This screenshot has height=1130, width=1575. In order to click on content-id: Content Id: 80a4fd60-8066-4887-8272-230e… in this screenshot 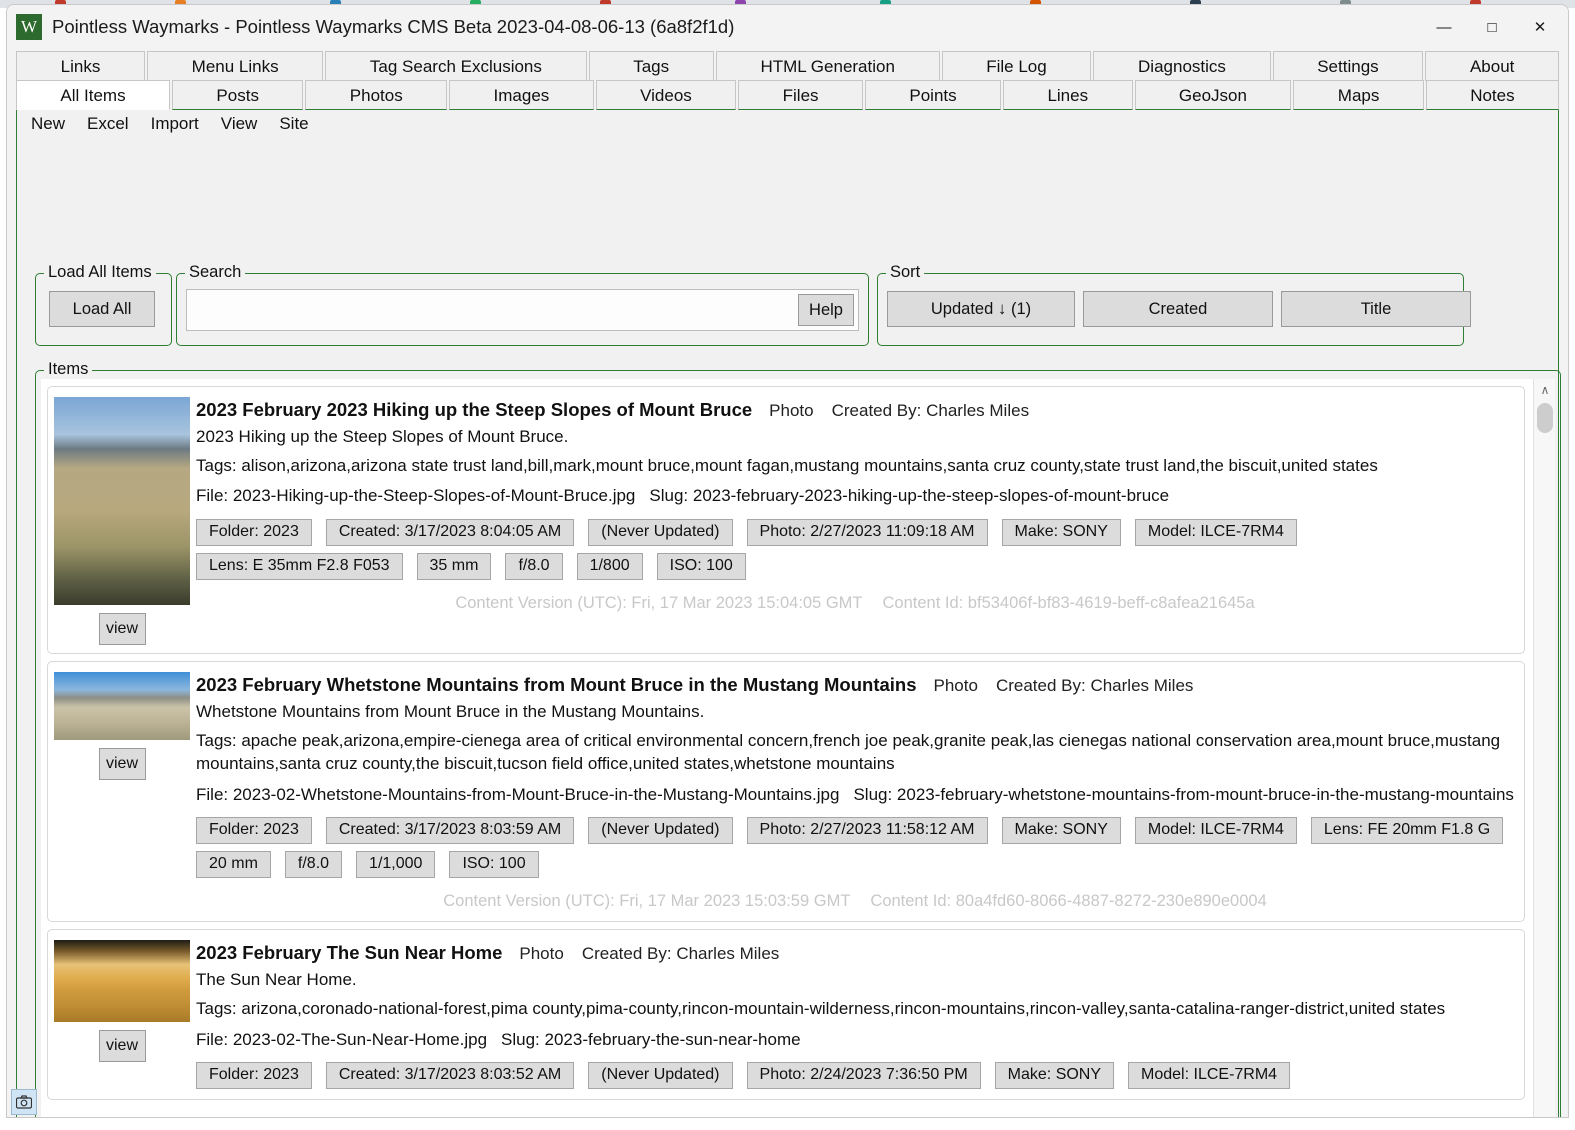, I will do `click(1068, 901)`.